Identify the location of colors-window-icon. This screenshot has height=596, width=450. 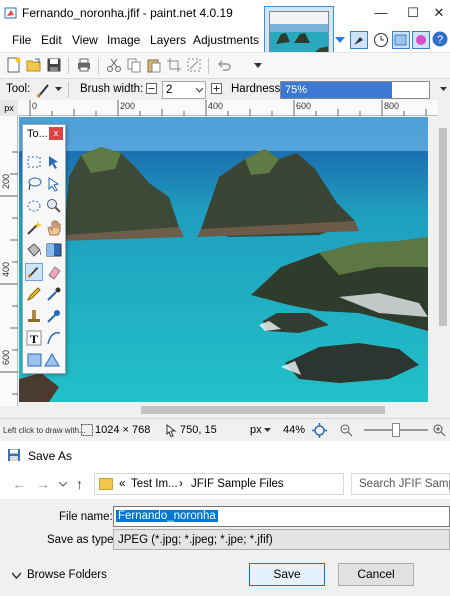
(421, 40).